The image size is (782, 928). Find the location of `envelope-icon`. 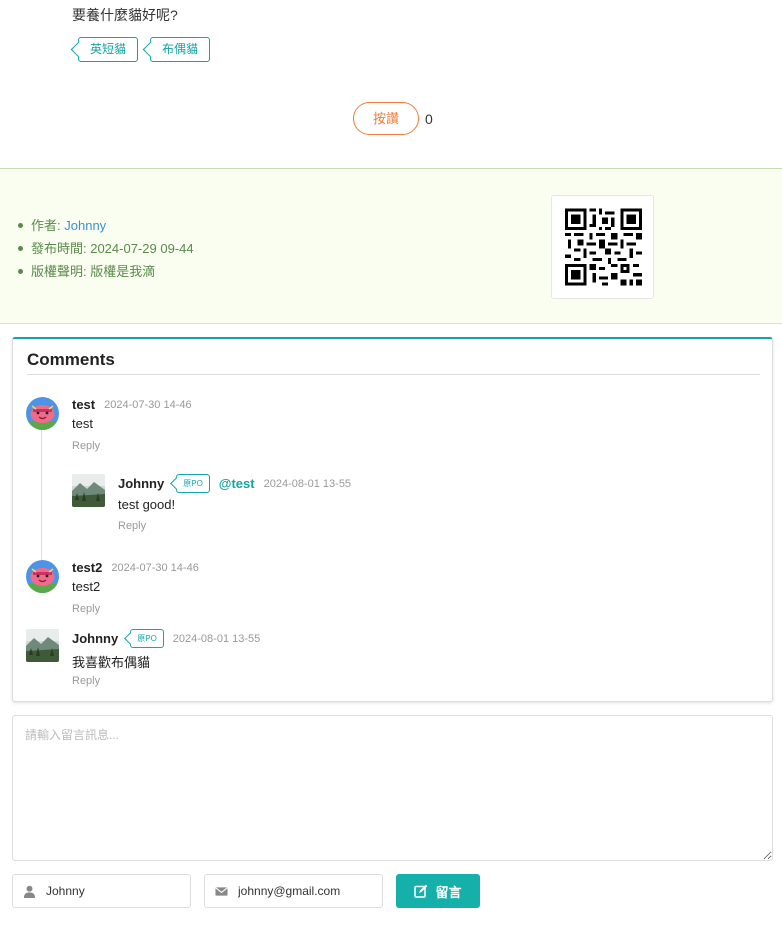

envelope-icon is located at coordinates (221, 891).